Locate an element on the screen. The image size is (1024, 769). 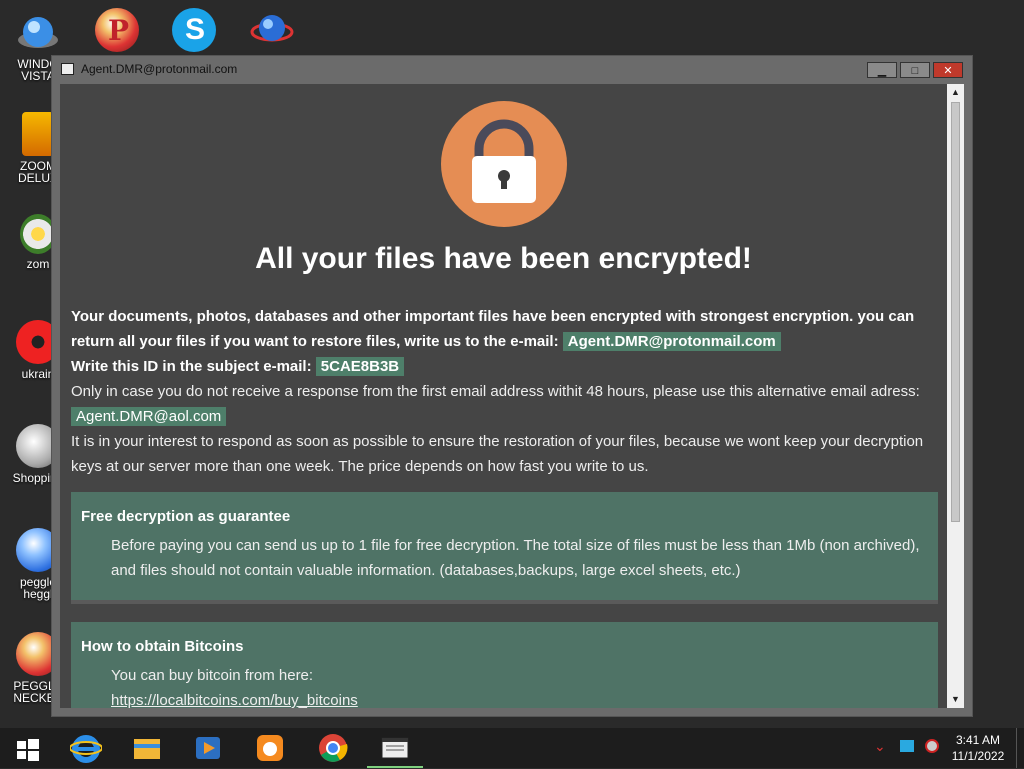
maximize-button: □ is located at coordinates (915, 70).